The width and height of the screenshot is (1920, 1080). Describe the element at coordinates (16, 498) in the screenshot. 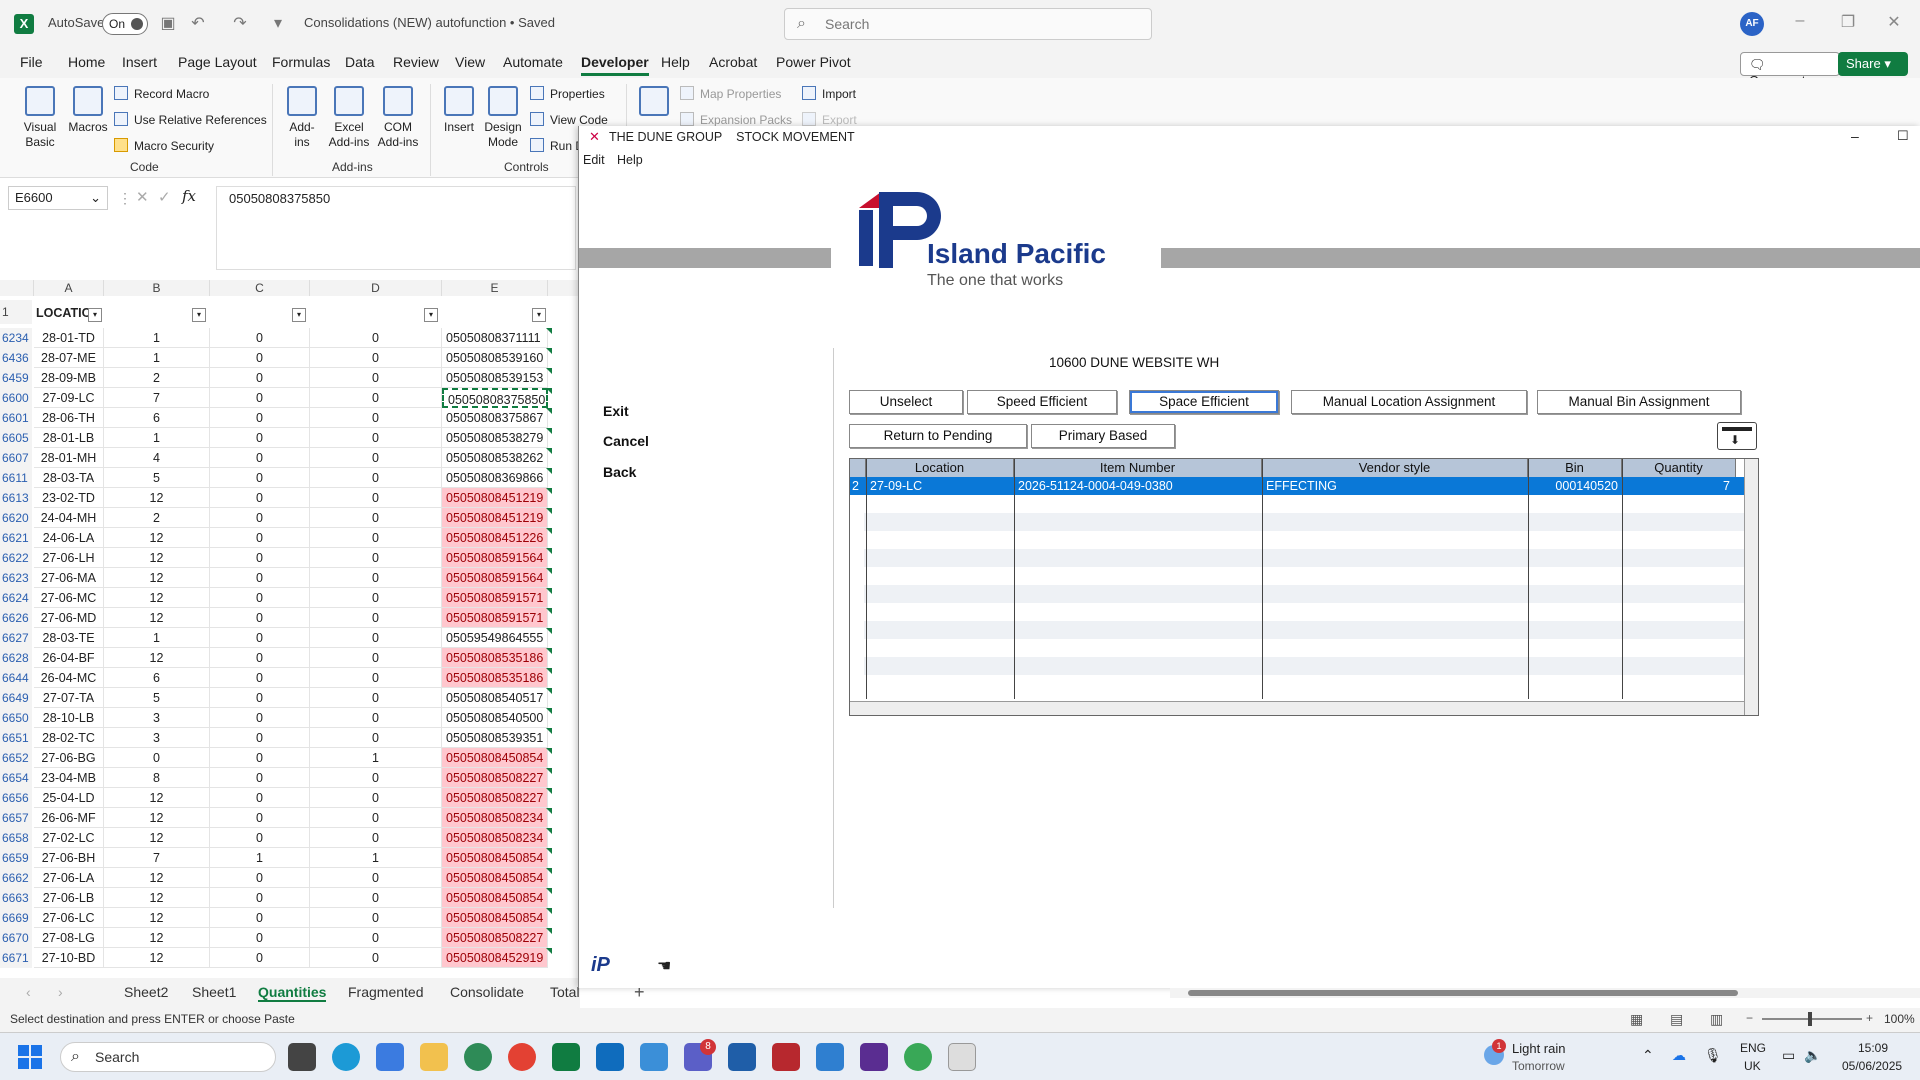

I see `row-header: 6613` at that location.